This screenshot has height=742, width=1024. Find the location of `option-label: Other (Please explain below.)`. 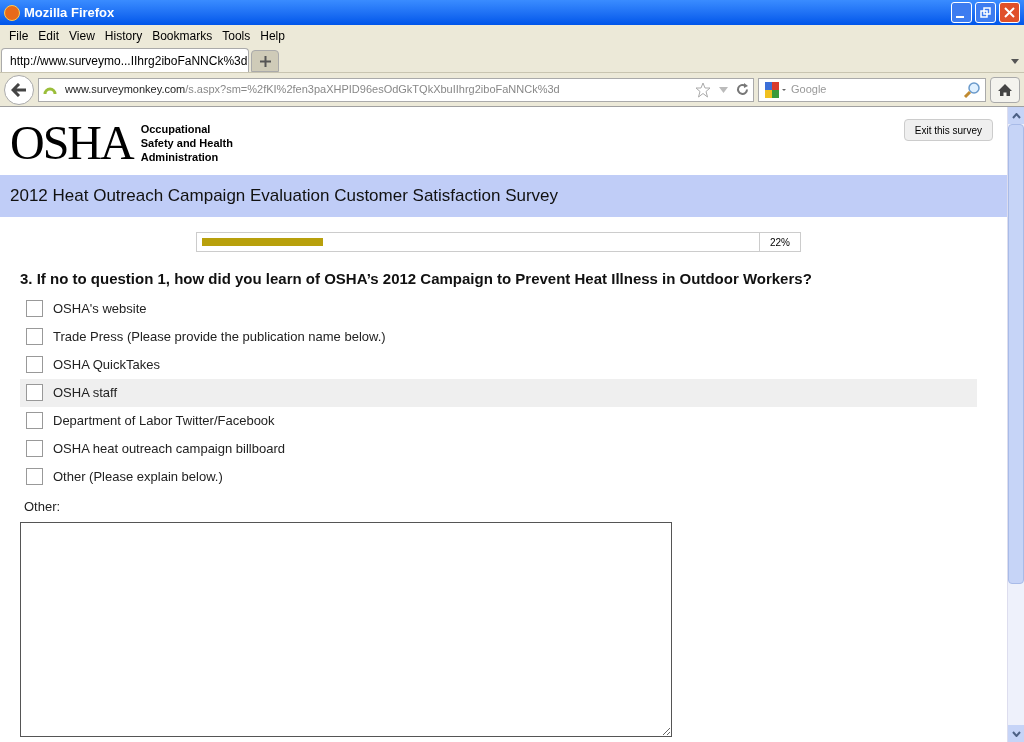

option-label: Other (Please explain below.) is located at coordinates (138, 476).